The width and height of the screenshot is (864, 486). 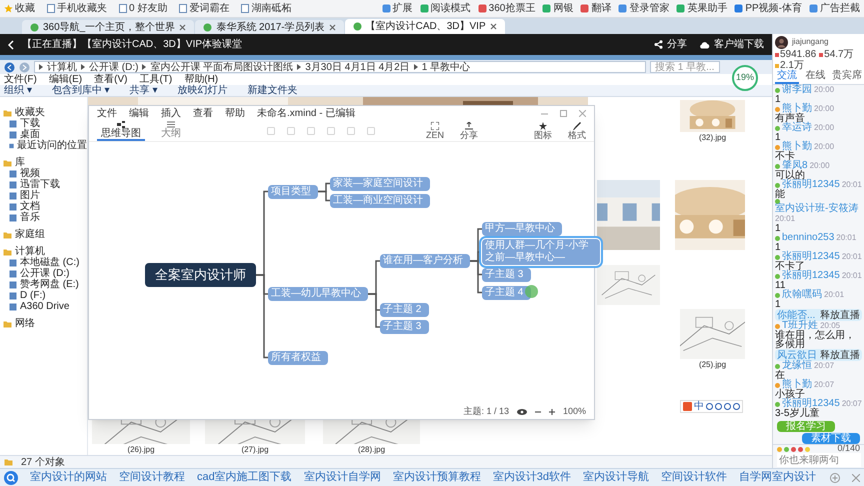 I want to click on nav-item: A360 Drive, so click(x=45, y=306).